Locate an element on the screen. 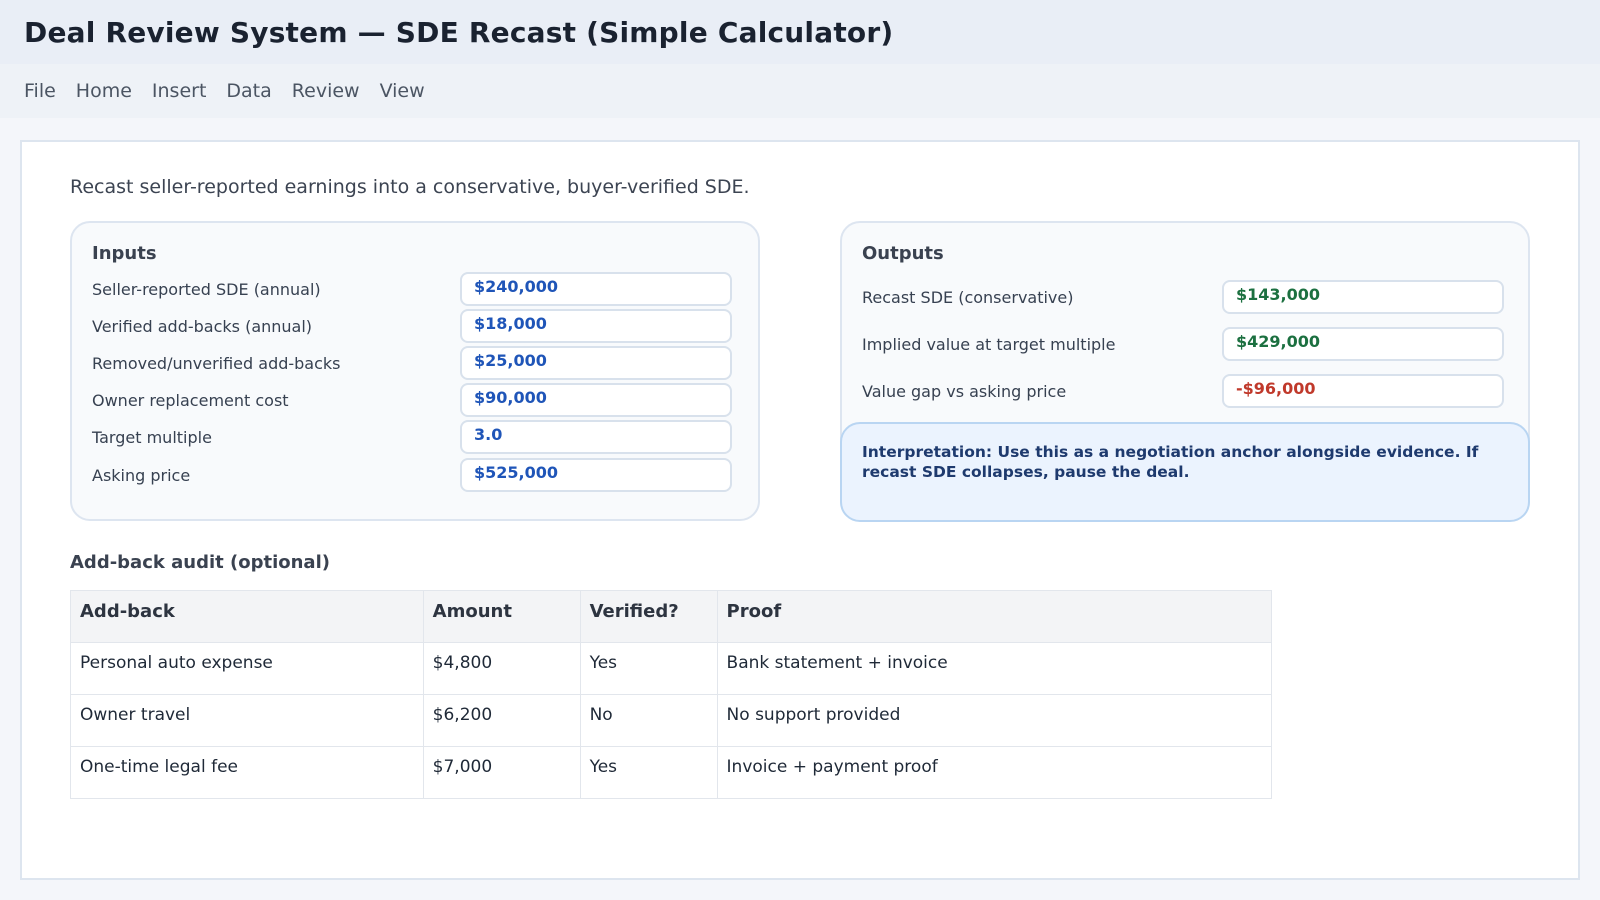  column-header-amount: Amount is located at coordinates (501, 616).